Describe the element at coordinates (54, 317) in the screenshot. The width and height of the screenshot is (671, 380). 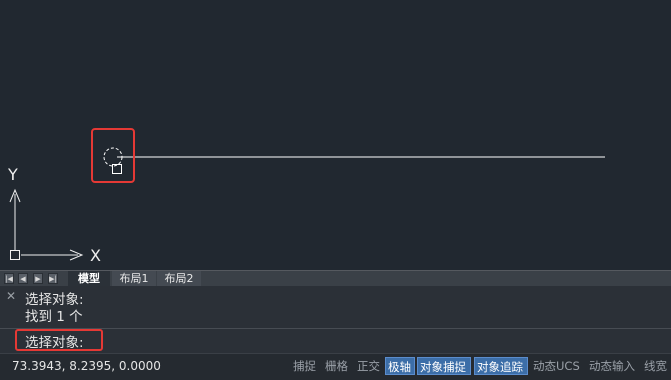
I see `history-line: 找到 1 个` at that location.